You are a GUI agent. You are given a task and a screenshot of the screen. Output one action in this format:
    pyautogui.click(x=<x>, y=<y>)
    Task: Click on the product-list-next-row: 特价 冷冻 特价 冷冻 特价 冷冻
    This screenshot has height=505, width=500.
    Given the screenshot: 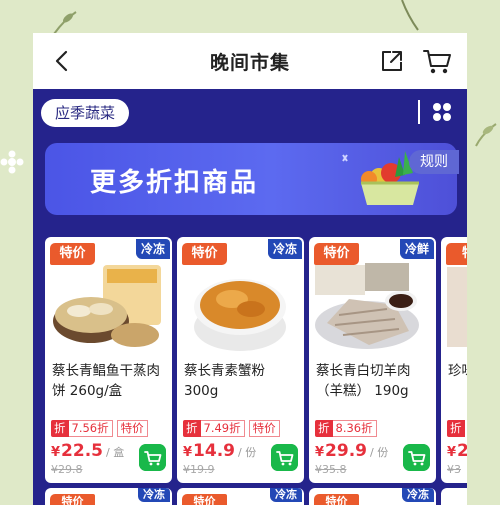 What is the action you would take?
    pyautogui.click(x=250, y=496)
    